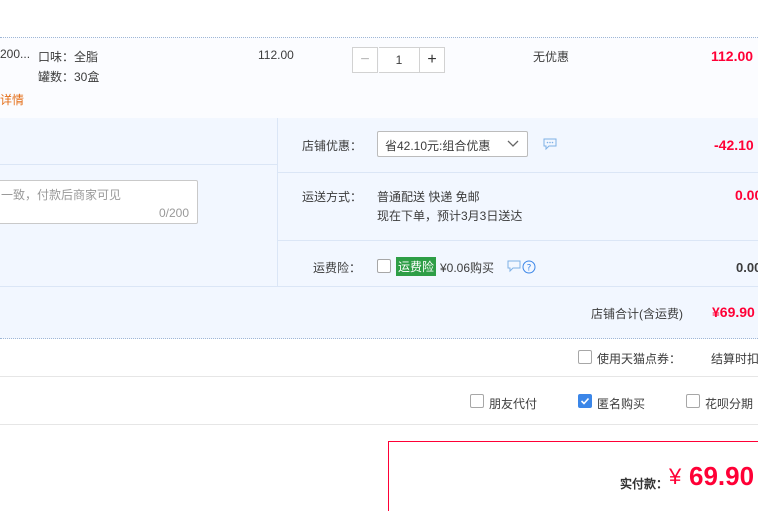  I want to click on item-unit-price: 112.00, so click(276, 55).